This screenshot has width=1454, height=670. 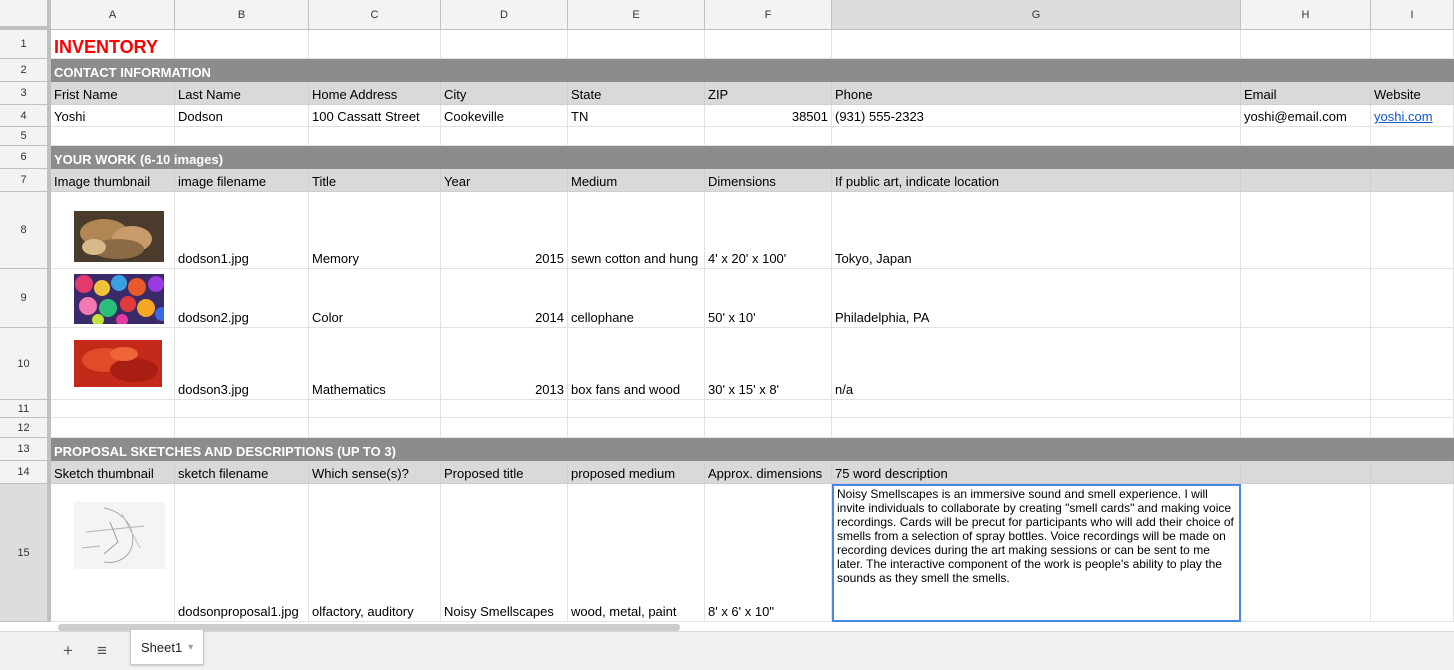 What do you see at coordinates (636, 180) in the screenshot?
I see `column-label: Medium` at bounding box center [636, 180].